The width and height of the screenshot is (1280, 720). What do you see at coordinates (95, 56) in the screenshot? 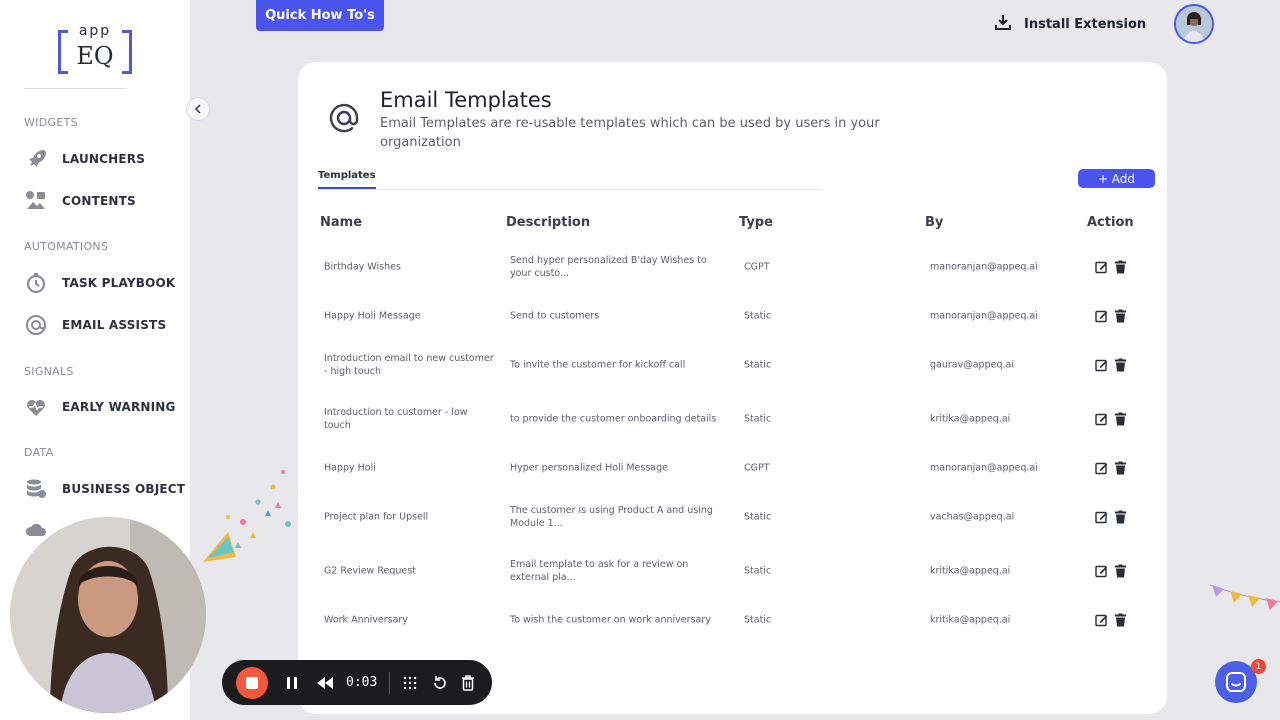
I see `logo-eq-text: EQ` at bounding box center [95, 56].